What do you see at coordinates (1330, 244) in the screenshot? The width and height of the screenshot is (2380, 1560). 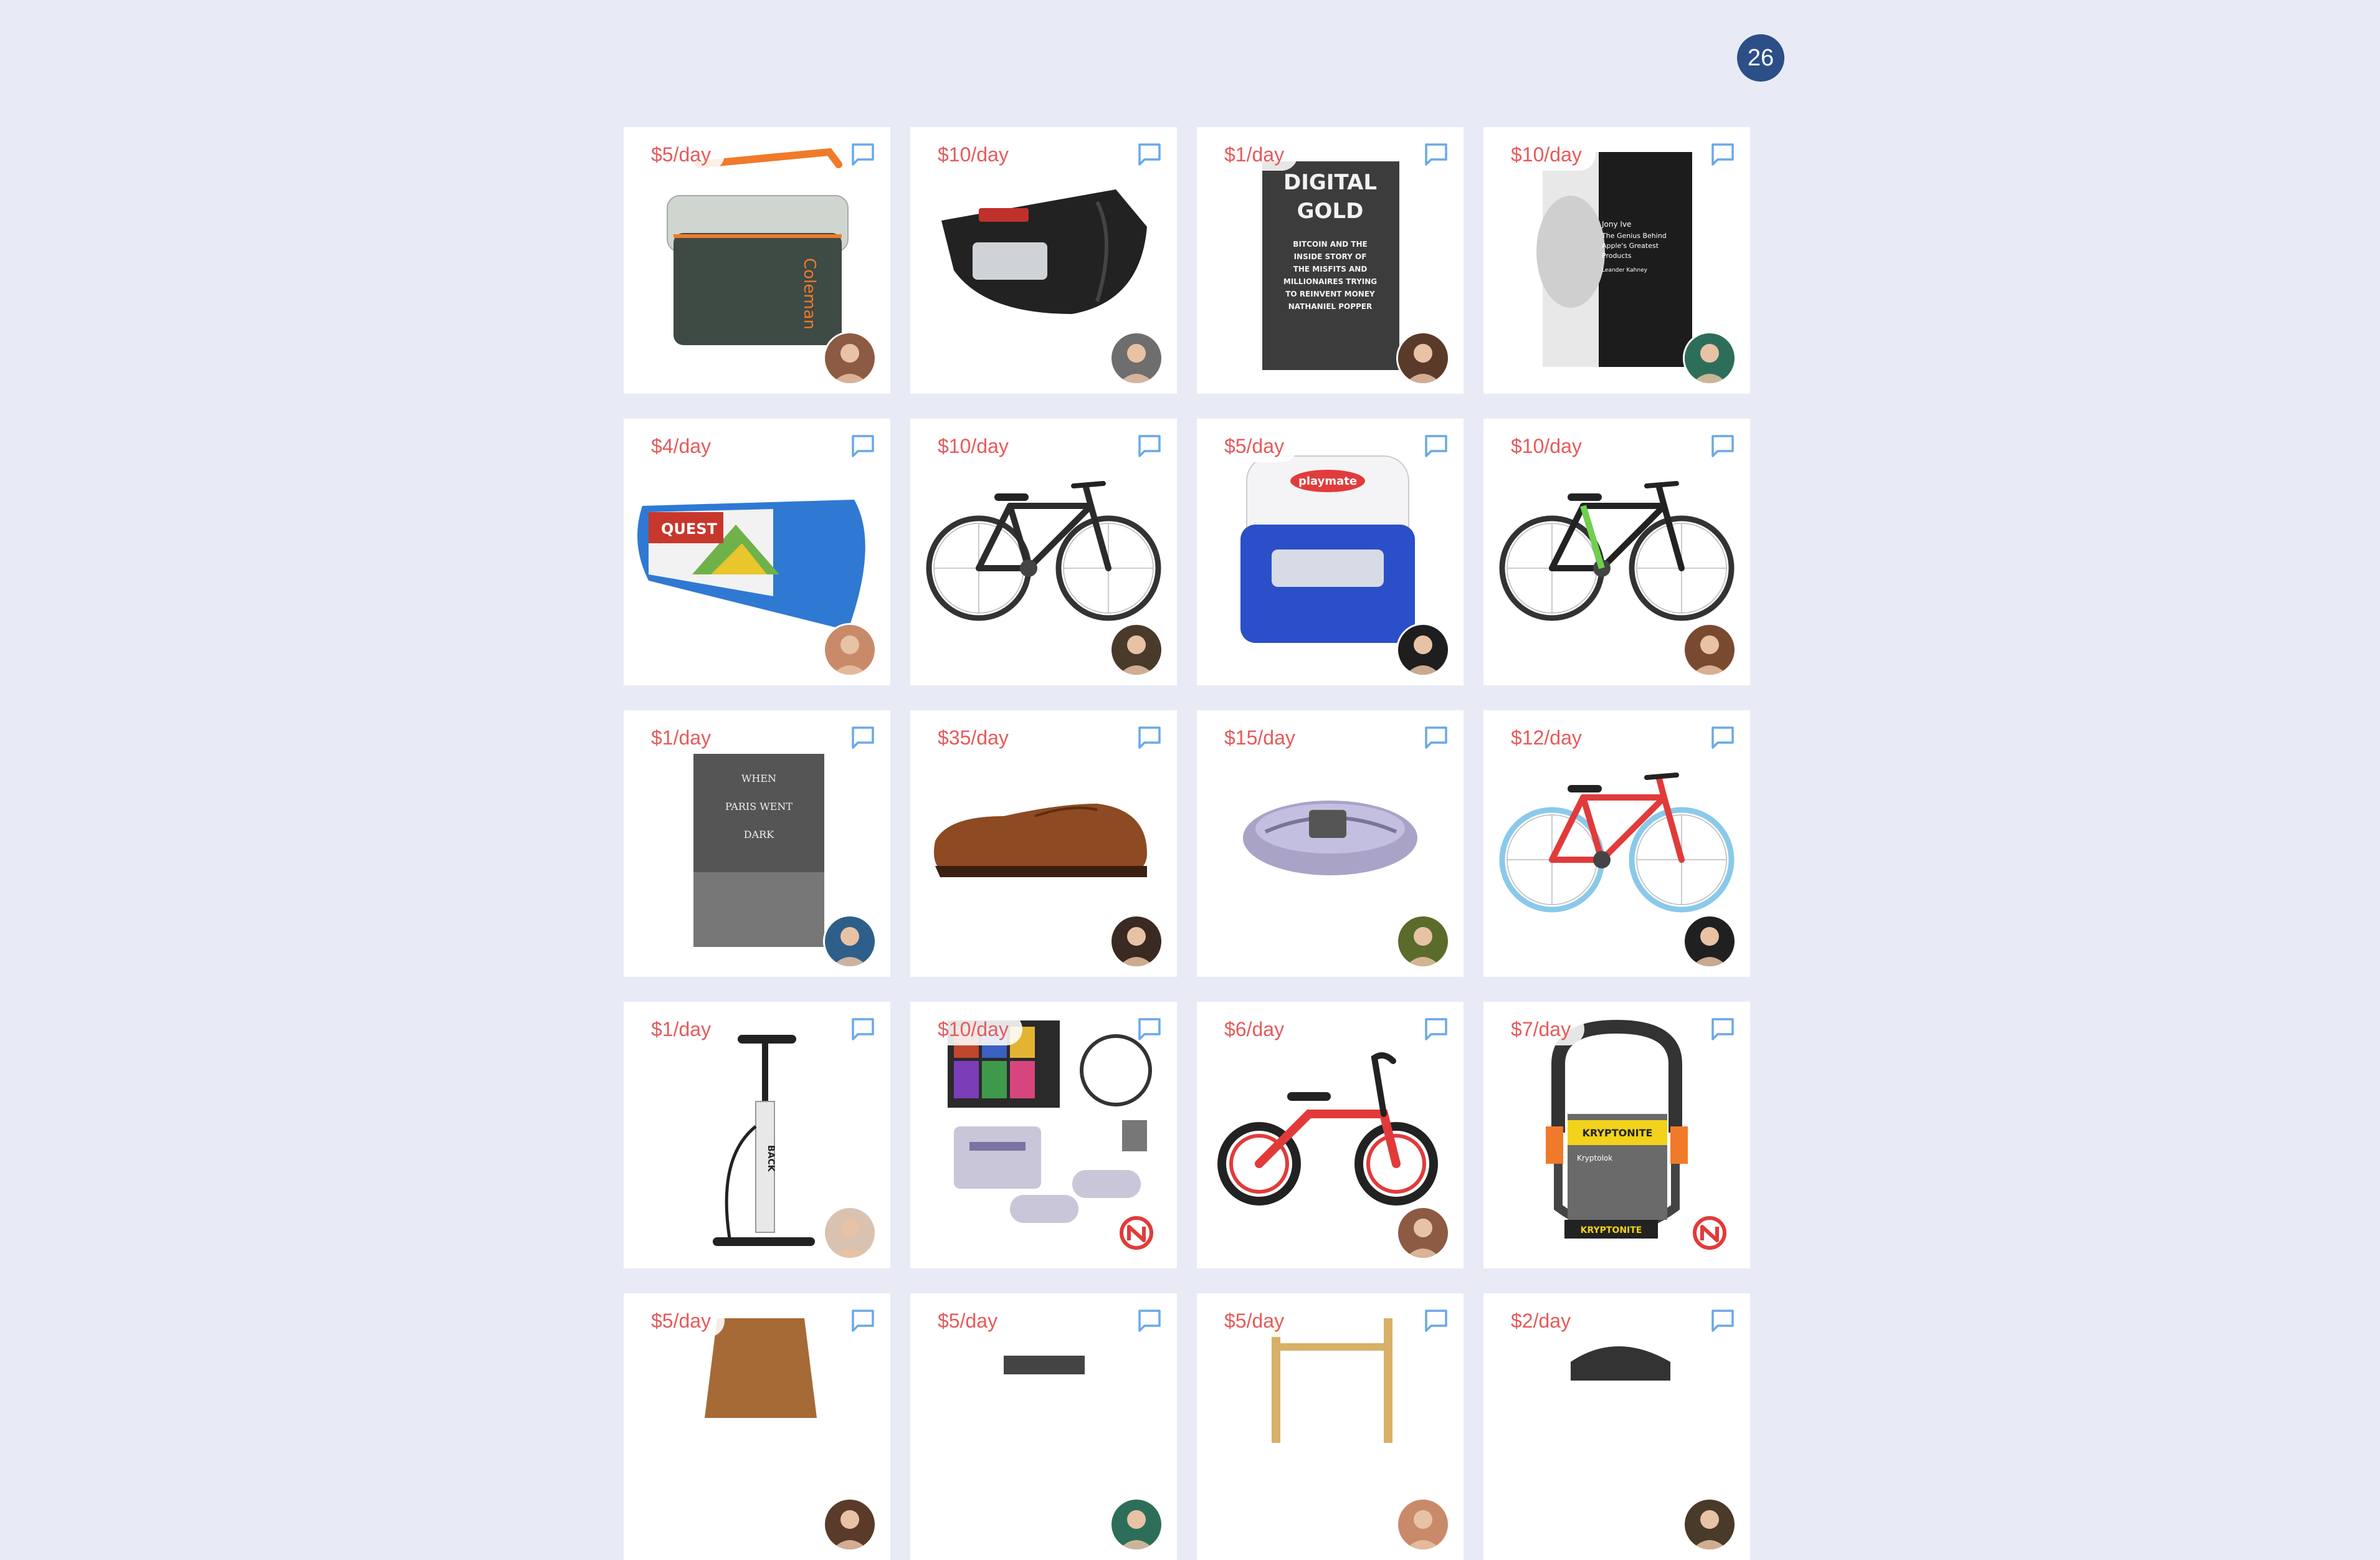 I see `svg-text: BITCOIN AND THE` at bounding box center [1330, 244].